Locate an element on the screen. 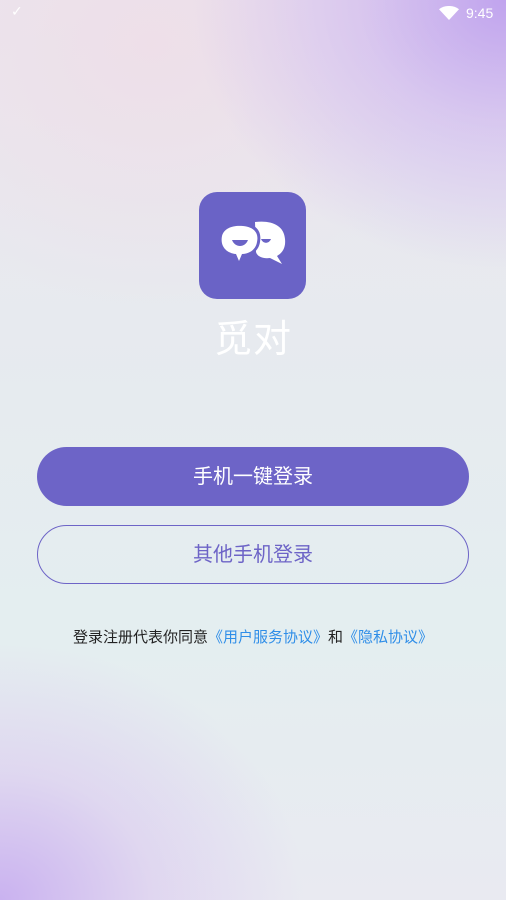 This screenshot has width=506, height=900. wifi-icon is located at coordinates (449, 13).